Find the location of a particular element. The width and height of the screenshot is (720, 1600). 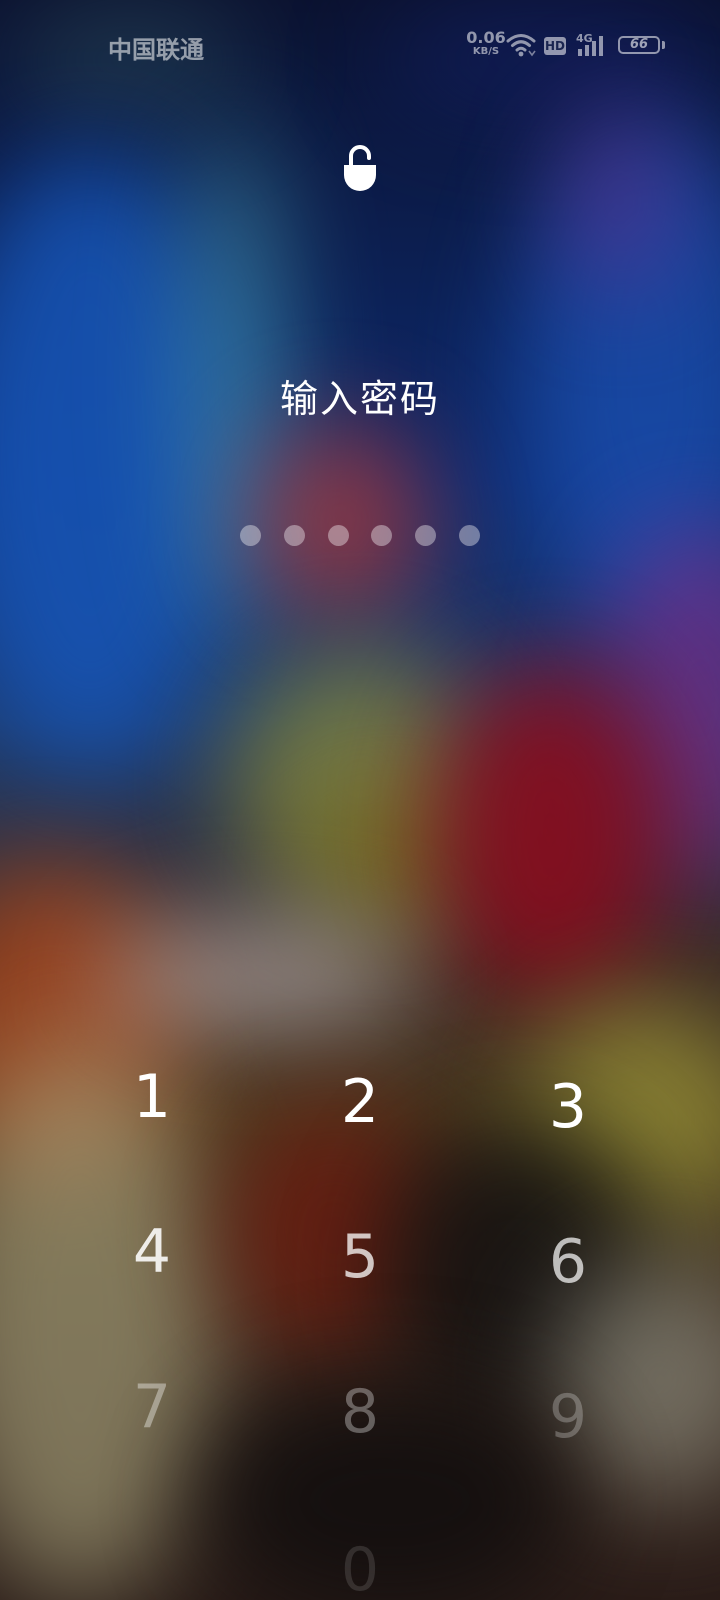

keypad-key-5: 5 is located at coordinates (360, 1257).